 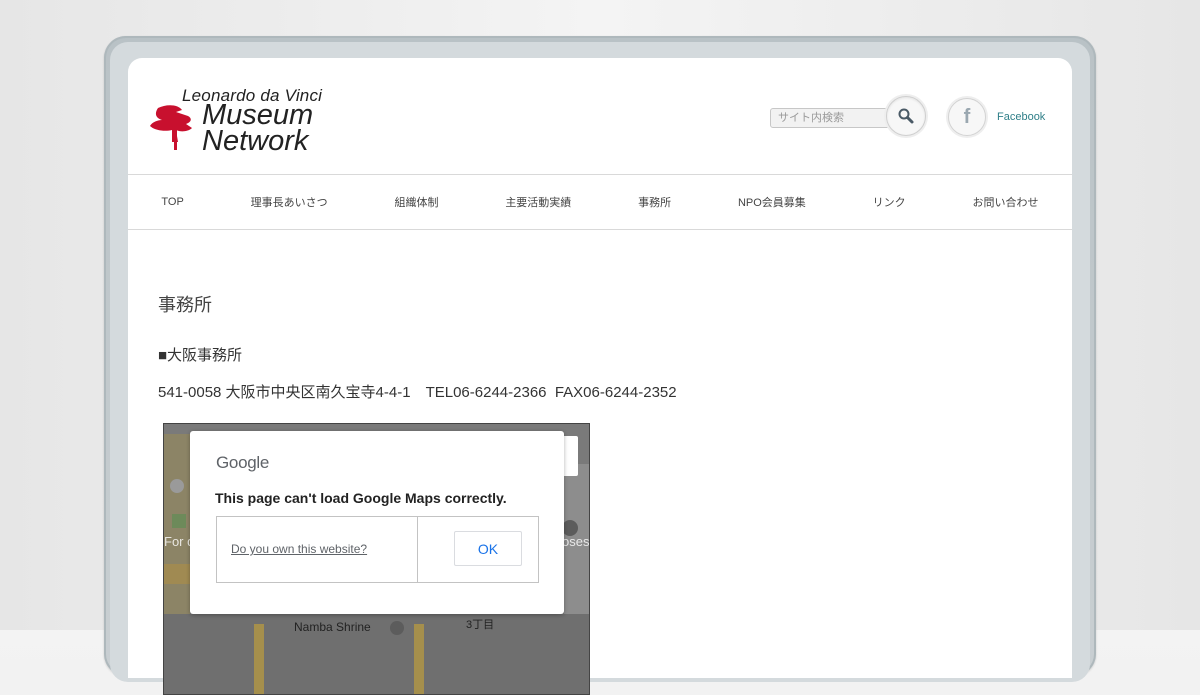 I want to click on nav-item-top: TOP, so click(x=172, y=202).